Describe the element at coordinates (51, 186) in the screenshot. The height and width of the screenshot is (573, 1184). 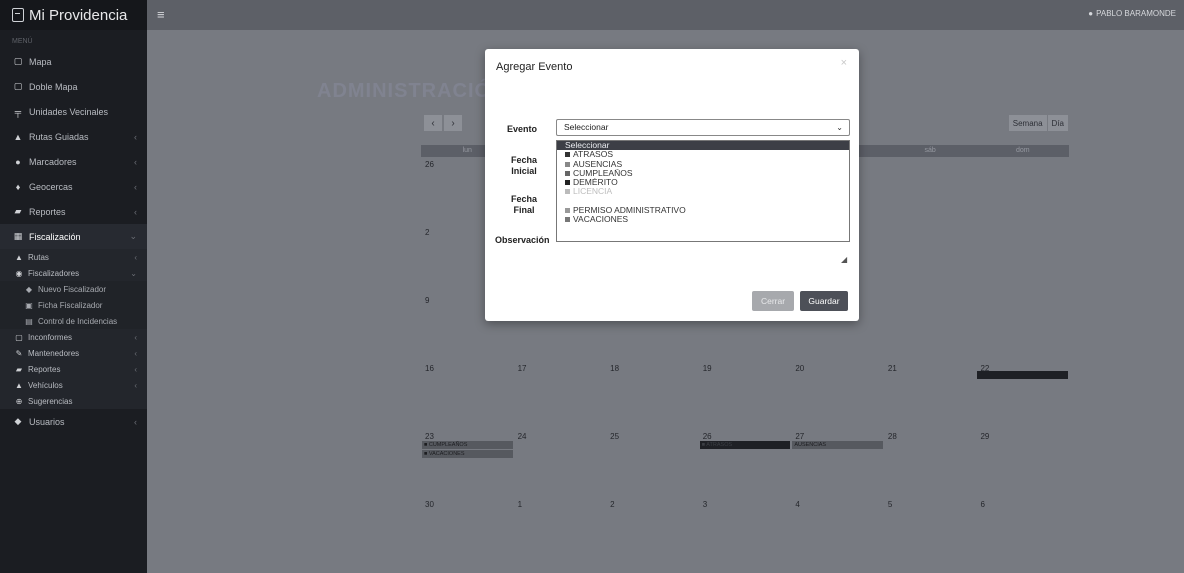
I see `sidebar-item-label: Geocercas` at that location.